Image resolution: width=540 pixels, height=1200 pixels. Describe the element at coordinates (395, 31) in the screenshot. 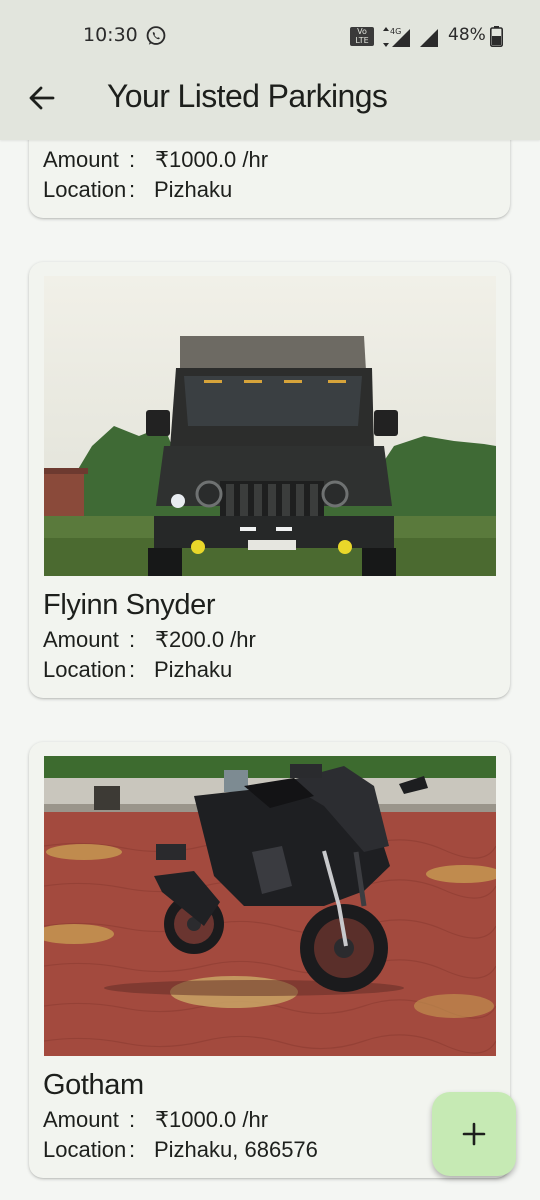

I see `svg-text: 4G` at that location.